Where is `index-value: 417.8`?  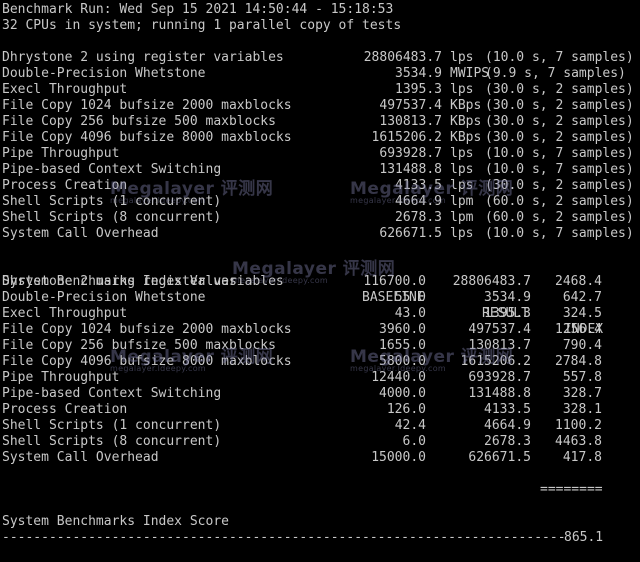
index-value: 417.8 is located at coordinates (582, 457).